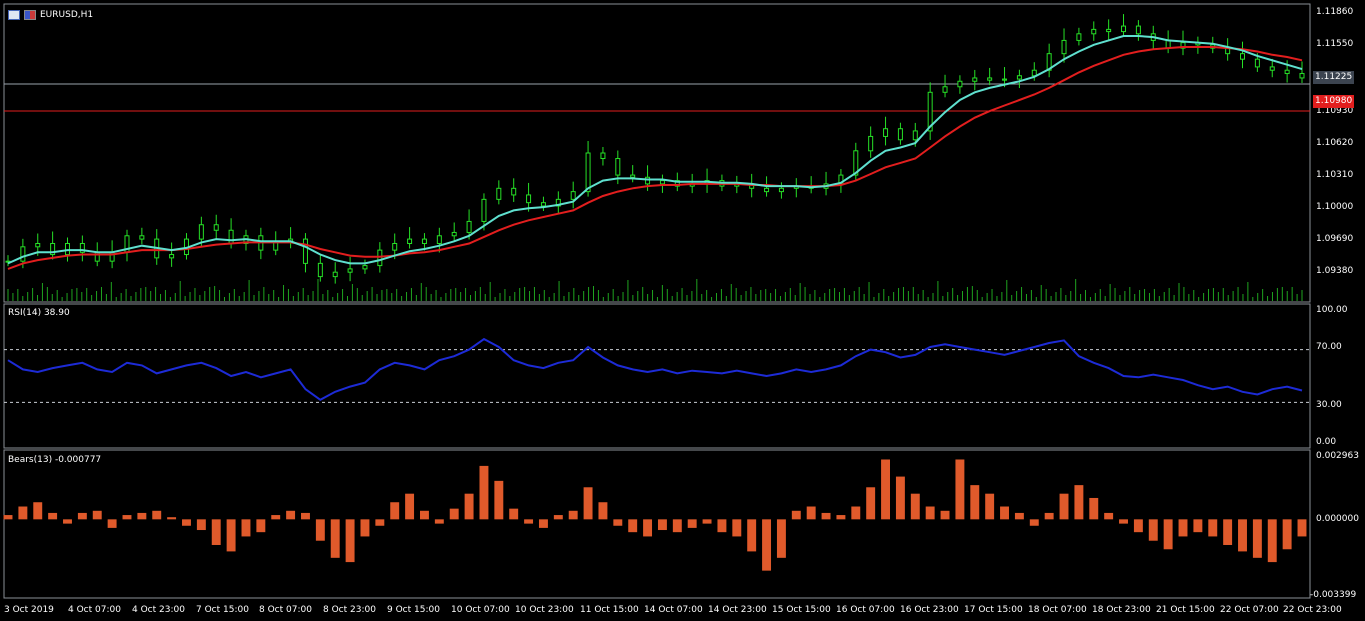 The height and width of the screenshot is (621, 1365). Describe the element at coordinates (655, 369) in the screenshot. I see `rsi-line` at that location.